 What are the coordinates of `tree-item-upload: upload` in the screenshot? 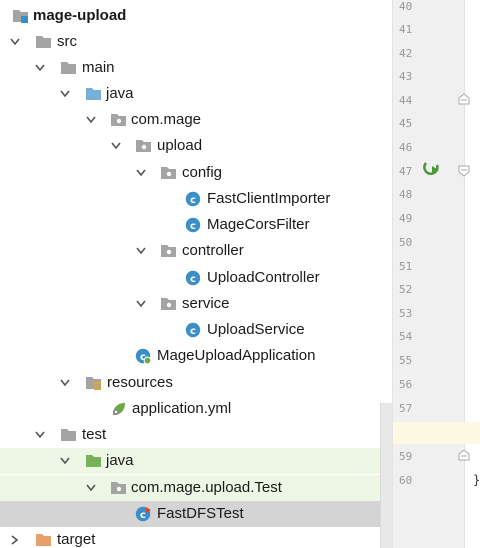 It's located at (196, 146).